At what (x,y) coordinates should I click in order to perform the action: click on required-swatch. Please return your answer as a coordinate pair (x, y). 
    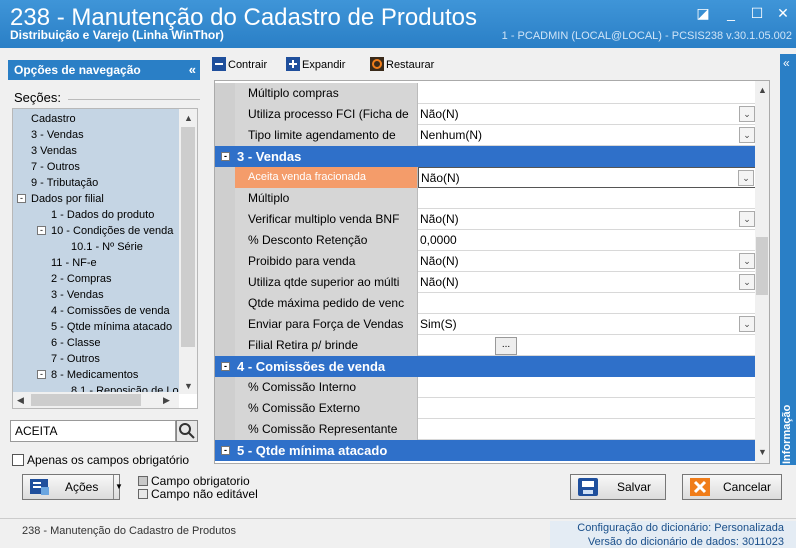
    Looking at the image, I should click on (143, 481).